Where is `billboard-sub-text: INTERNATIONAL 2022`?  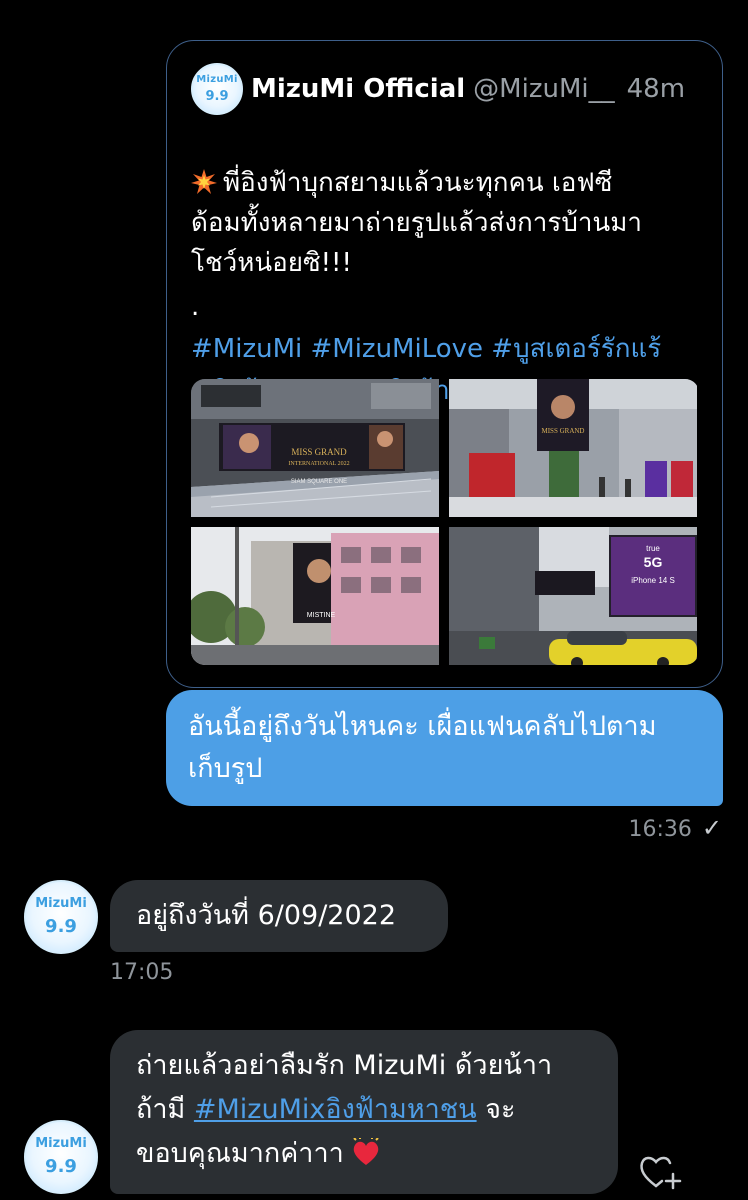 billboard-sub-text: INTERNATIONAL 2022 is located at coordinates (318, 464).